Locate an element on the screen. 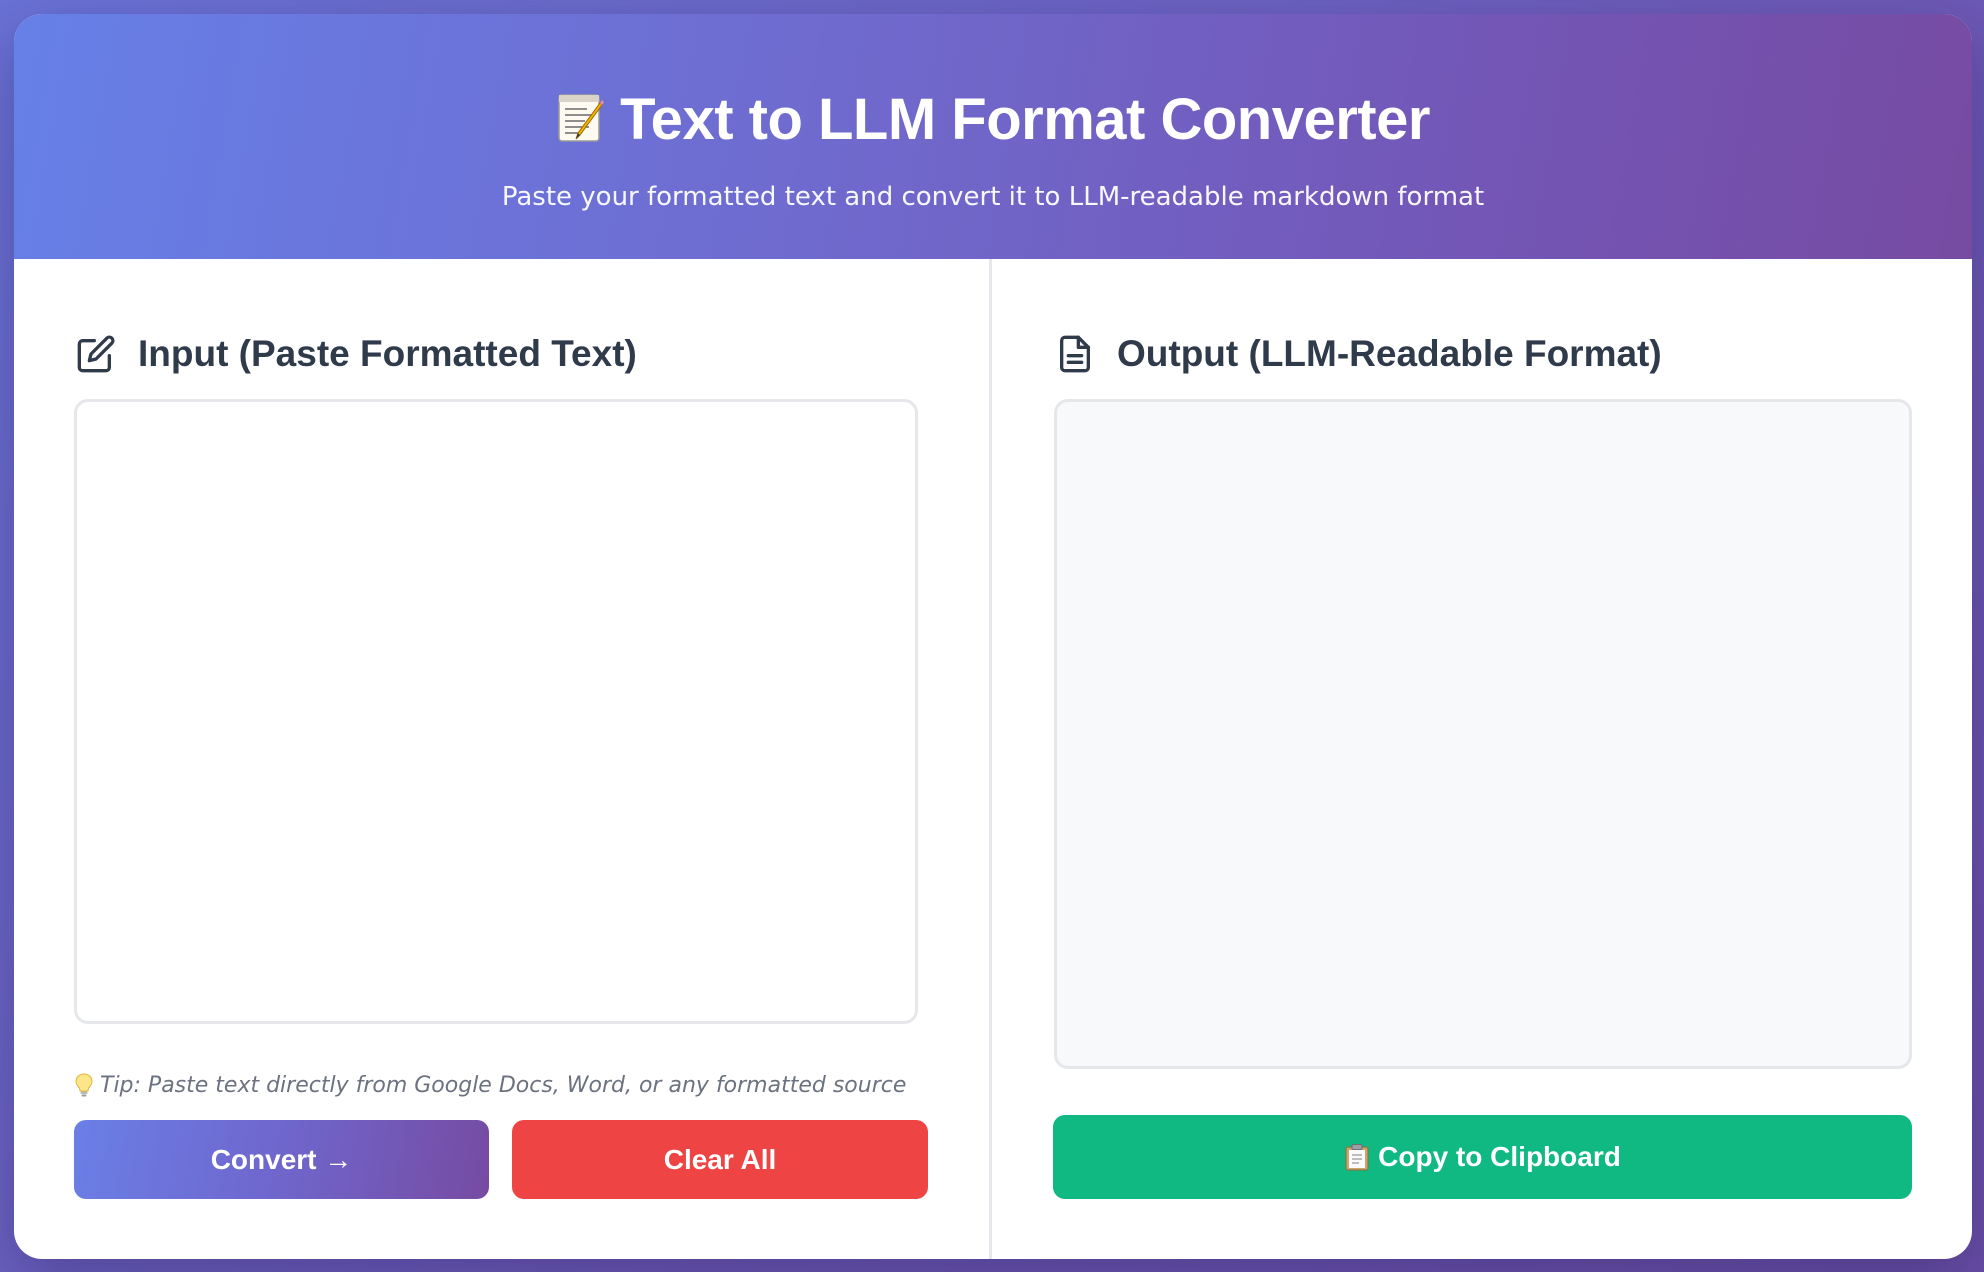 The image size is (1984, 1272). clear-all-button: Clear All is located at coordinates (720, 1159).